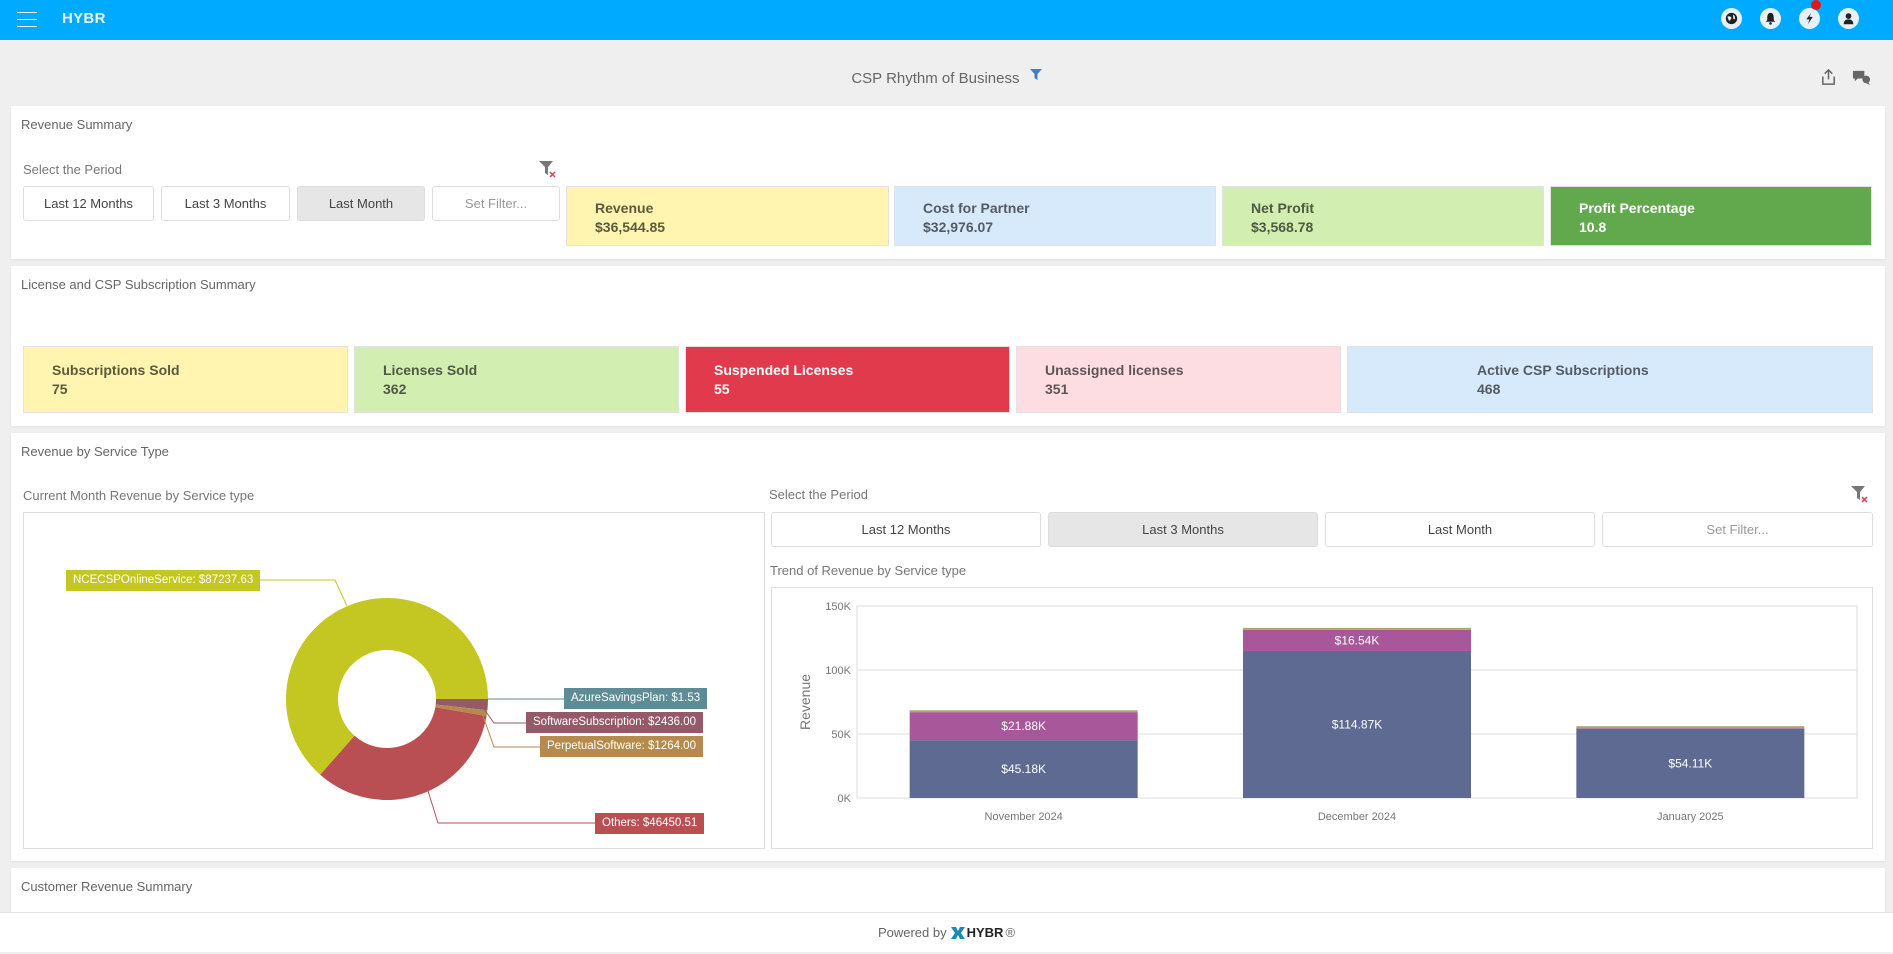 Image resolution: width=1893 pixels, height=954 pixels. Describe the element at coordinates (403, 753) in the screenshot. I see `pie-slice-others` at that location.